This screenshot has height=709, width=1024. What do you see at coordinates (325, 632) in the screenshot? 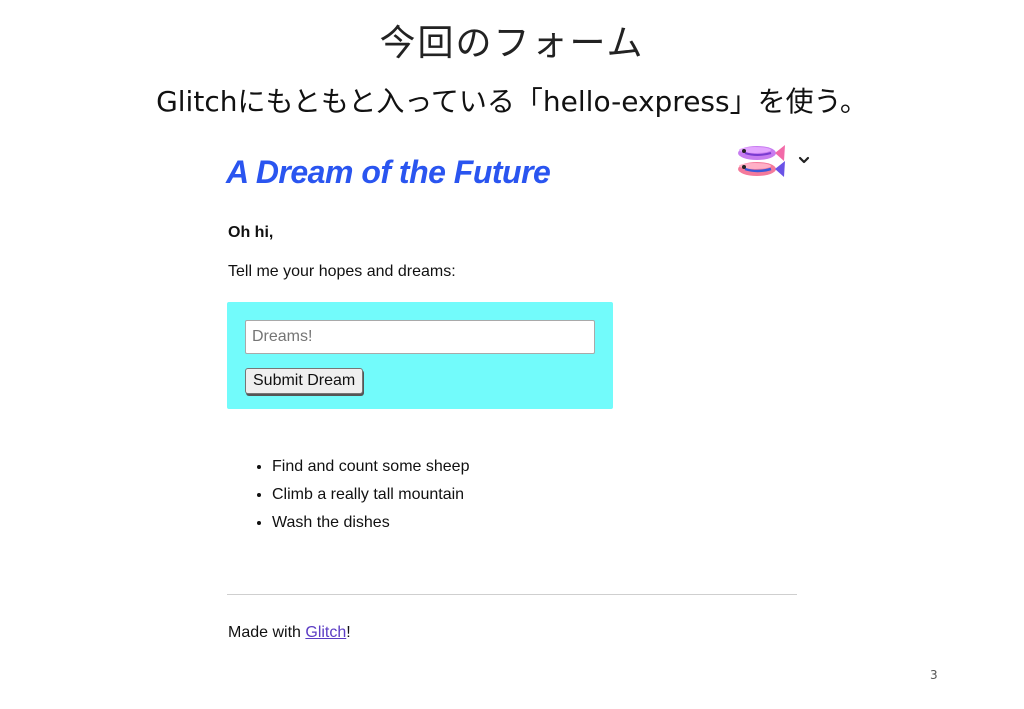
I see `glitch-link: Glitch` at bounding box center [325, 632].